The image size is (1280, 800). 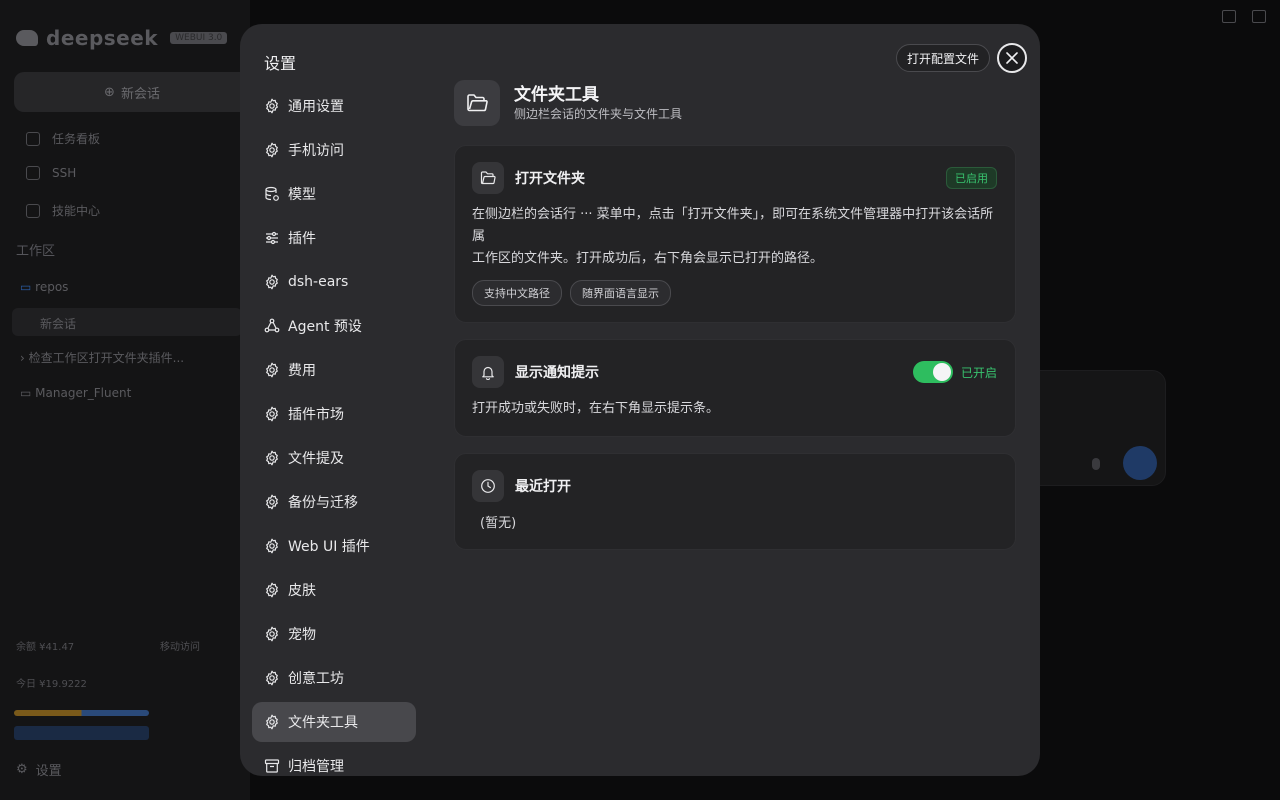 I want to click on logo-text: deepseek, so click(x=102, y=38).